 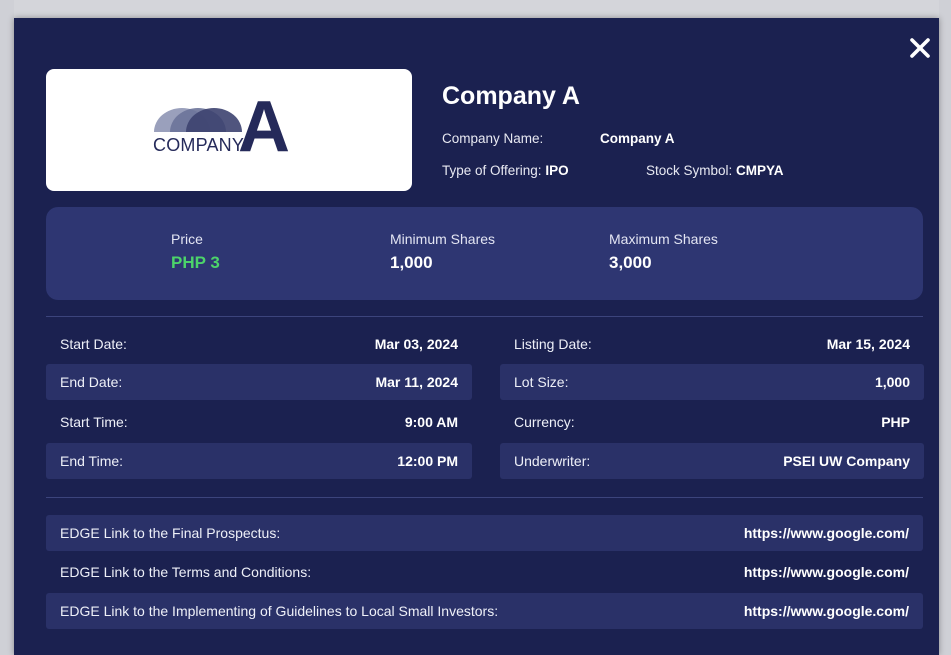 I want to click on company-name-label: Company Name:, so click(x=493, y=138).